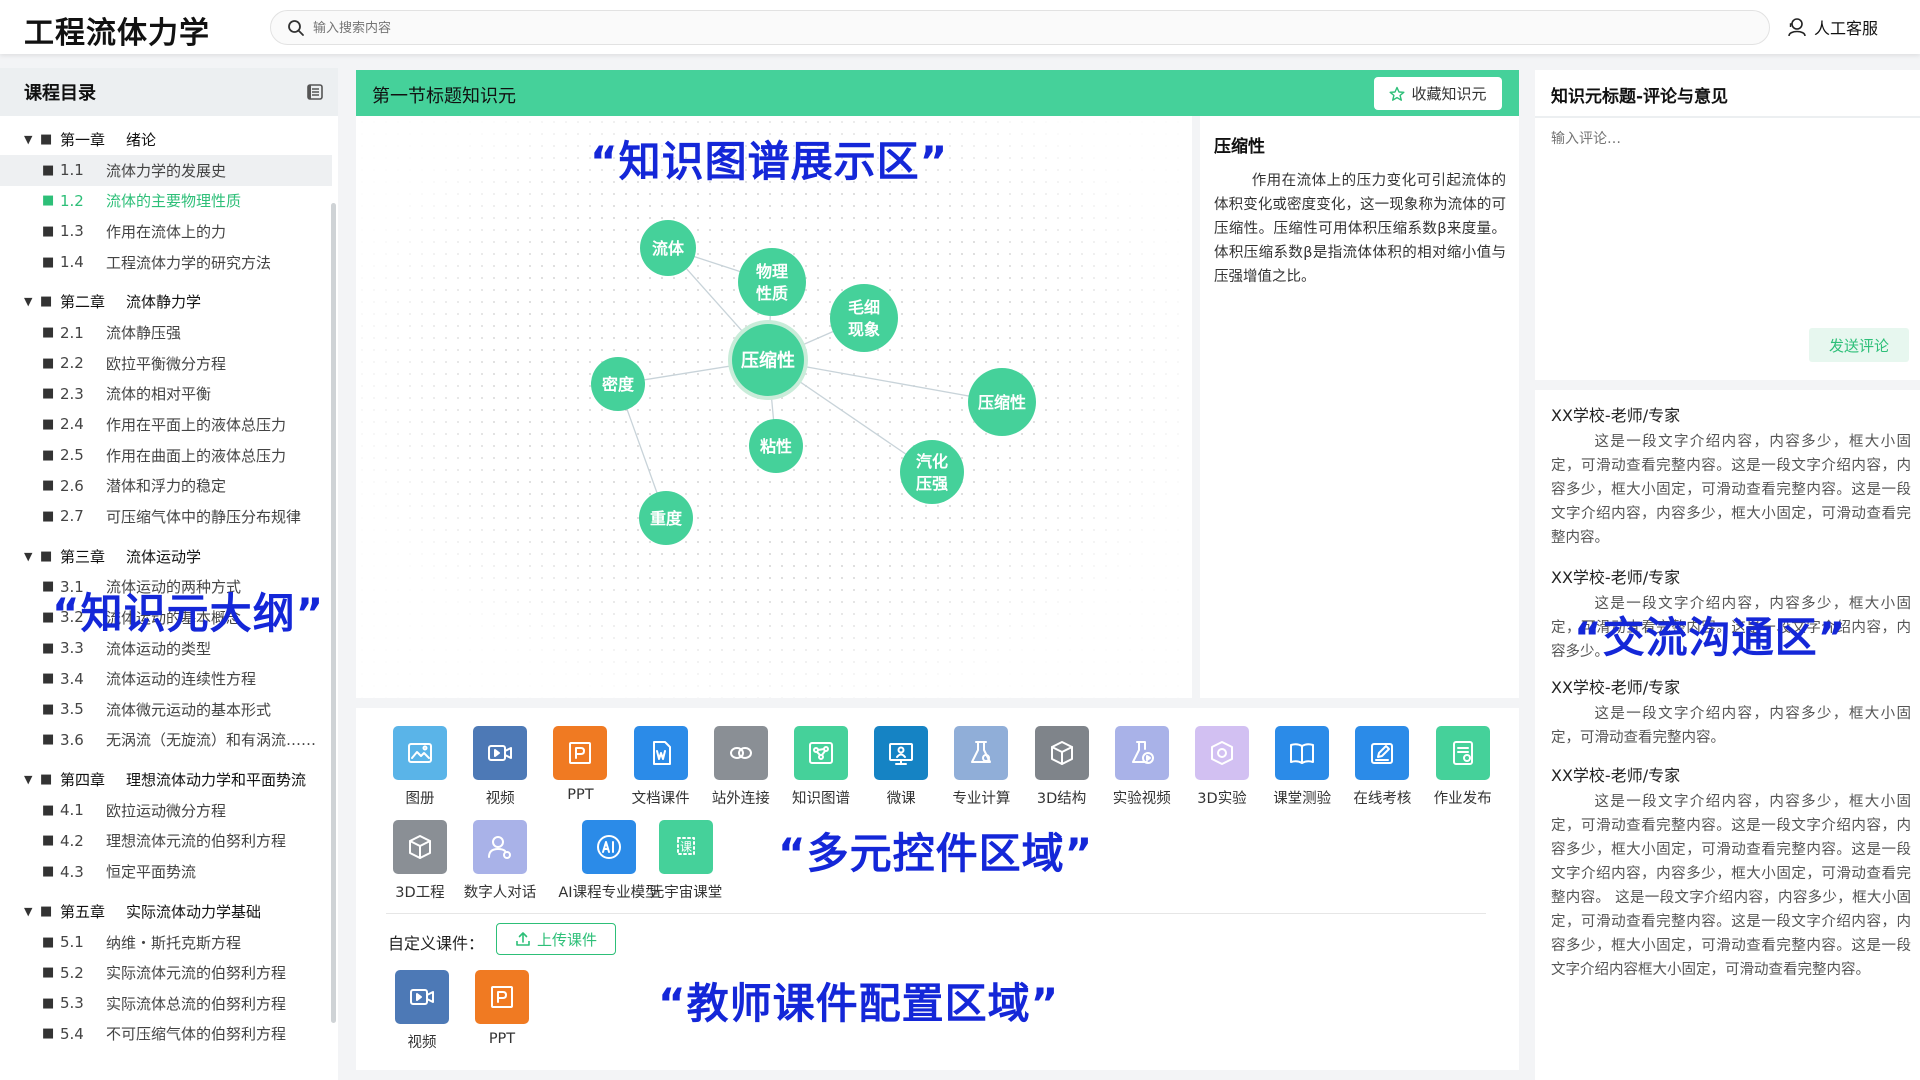 The width and height of the screenshot is (1920, 1080). Describe the element at coordinates (1463, 767) in the screenshot. I see `tool-button: 作业发布` at that location.